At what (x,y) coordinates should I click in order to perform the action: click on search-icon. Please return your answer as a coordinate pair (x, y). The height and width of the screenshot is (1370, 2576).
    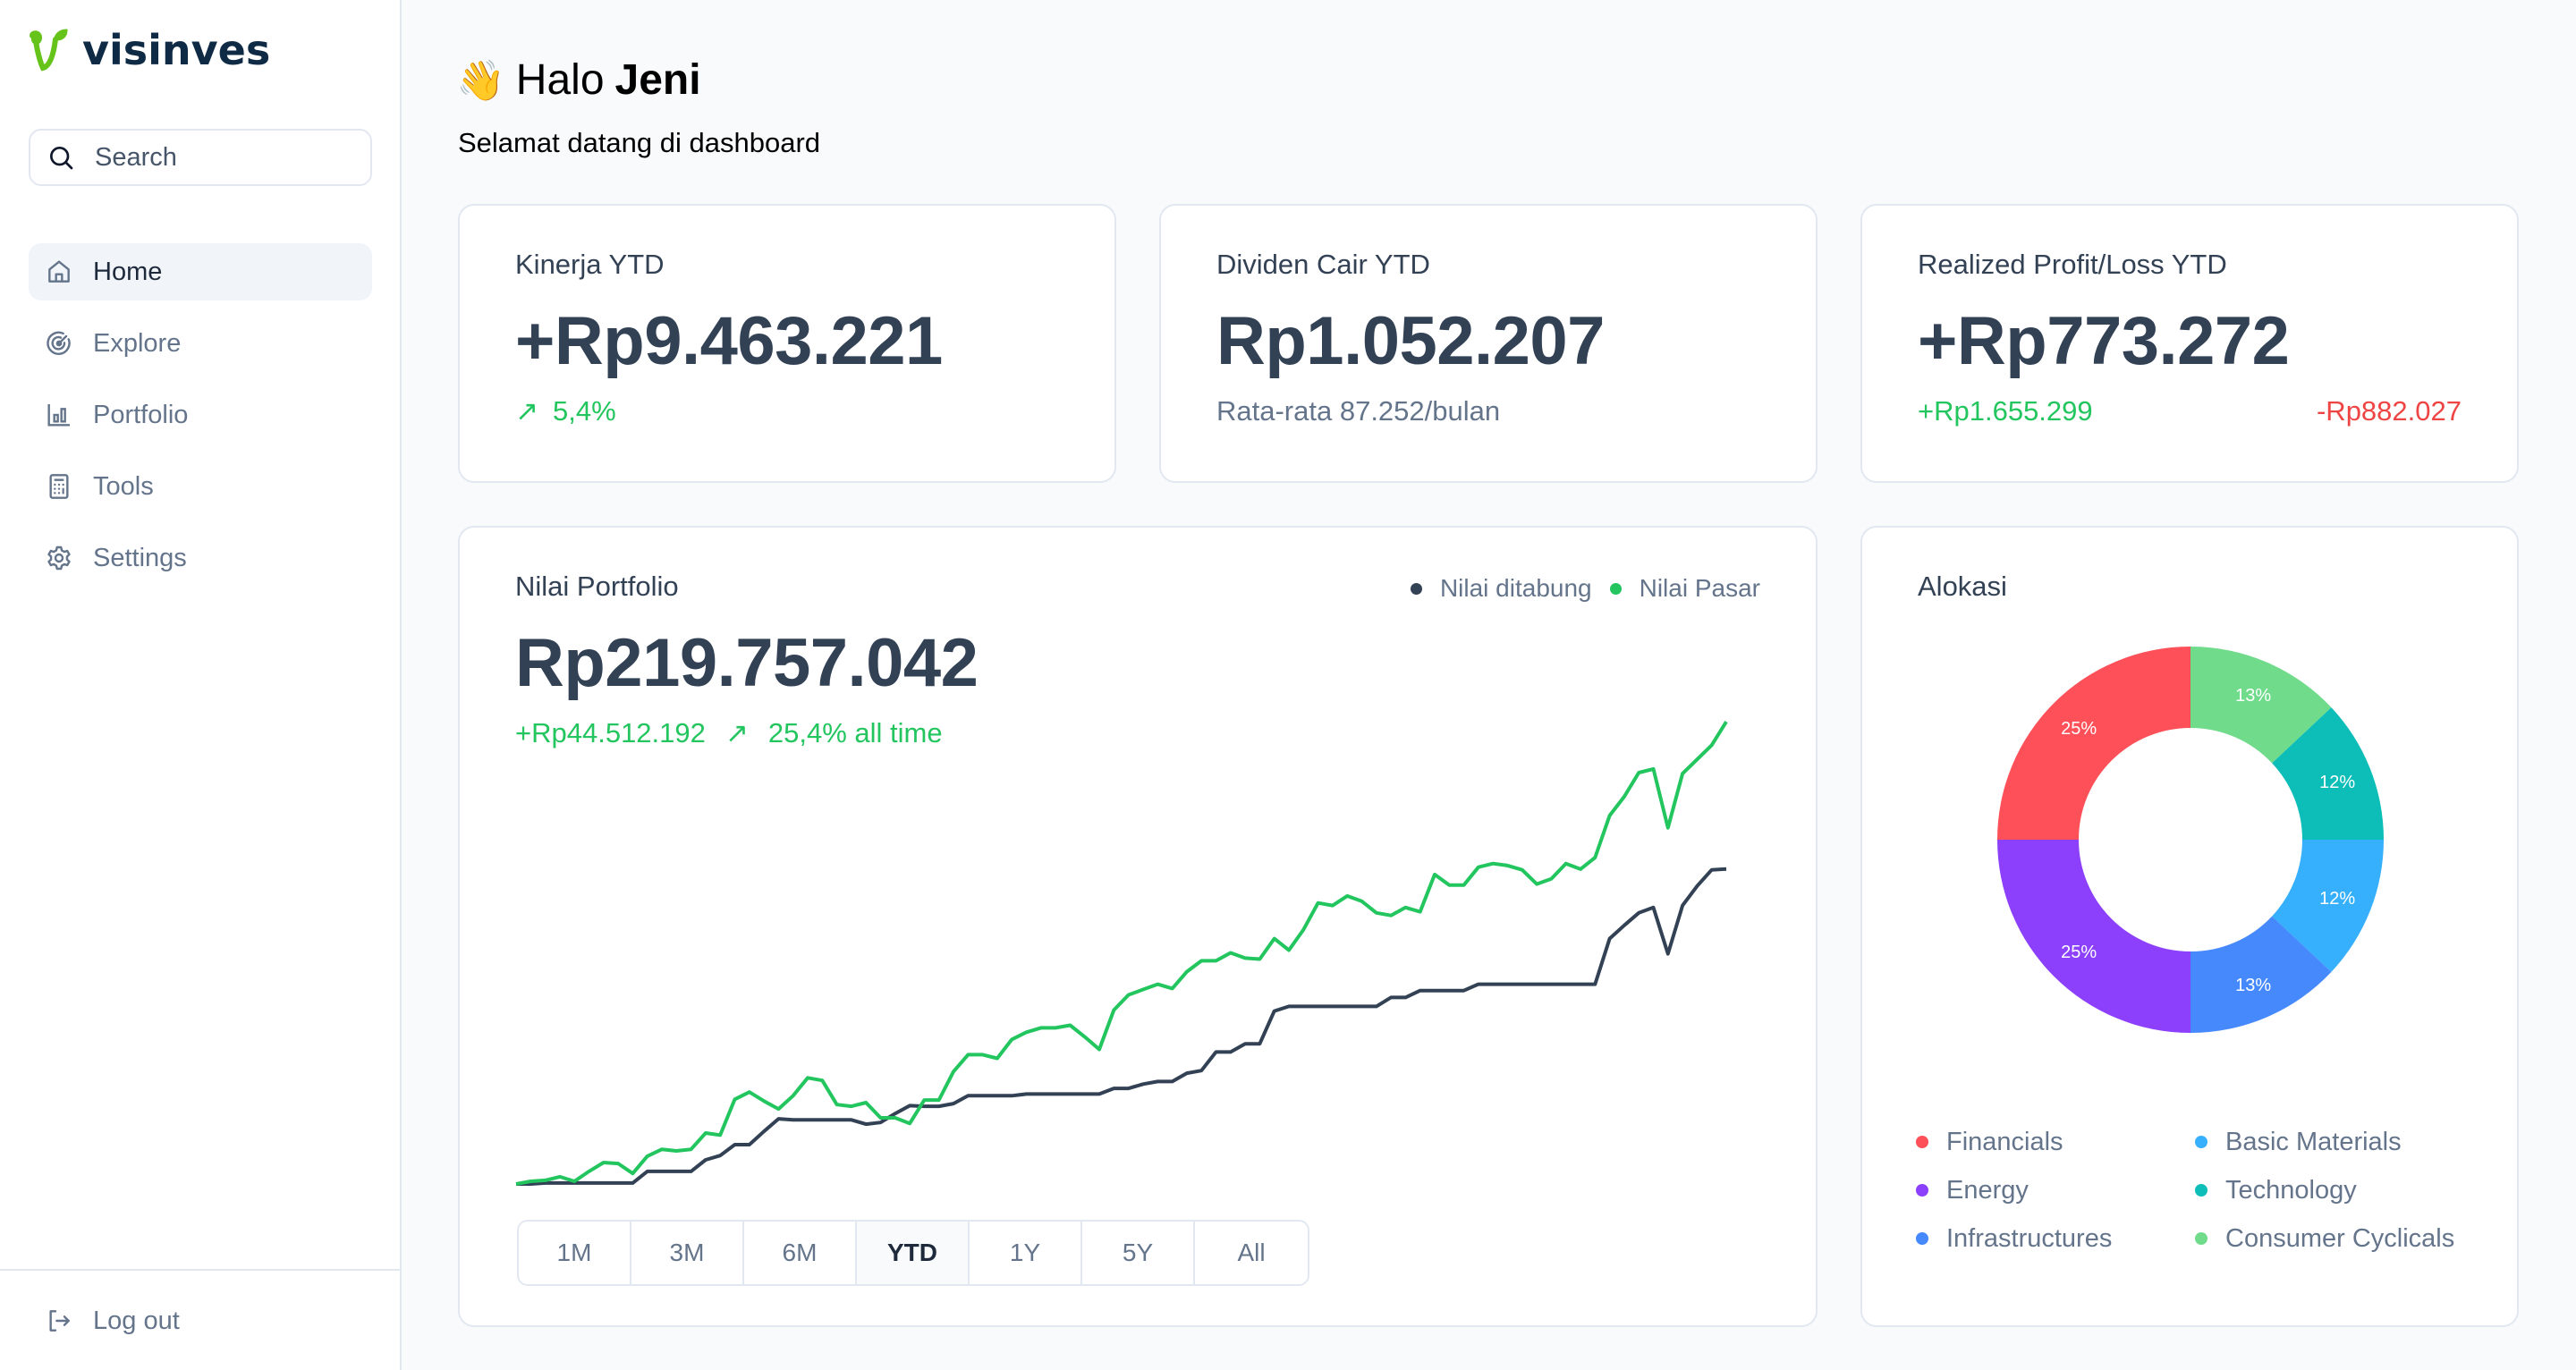
    Looking at the image, I should click on (61, 158).